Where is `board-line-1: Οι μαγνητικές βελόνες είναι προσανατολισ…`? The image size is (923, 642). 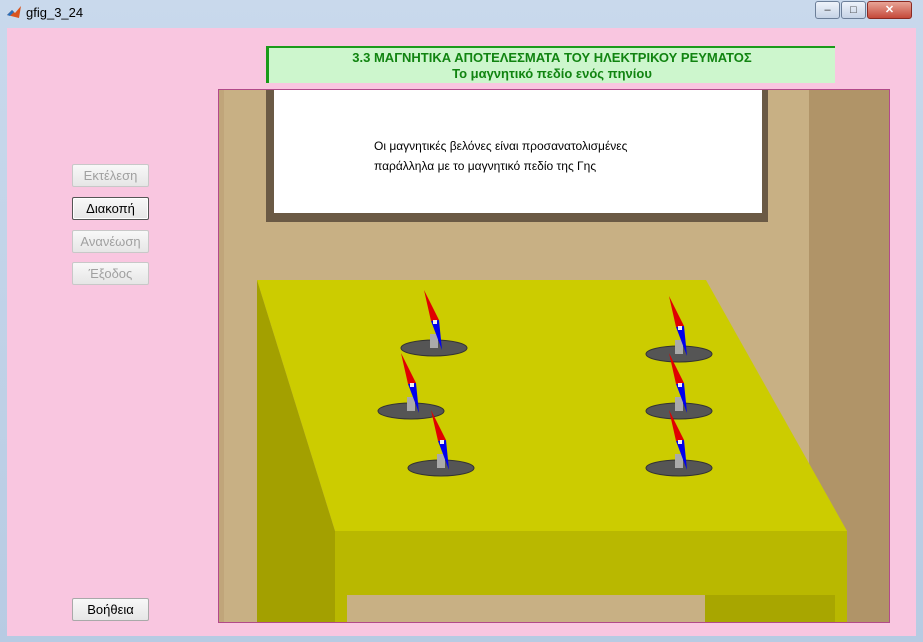
board-line-1: Οι μαγνητικές βελόνες είναι προσανατολισ… is located at coordinates (501, 146).